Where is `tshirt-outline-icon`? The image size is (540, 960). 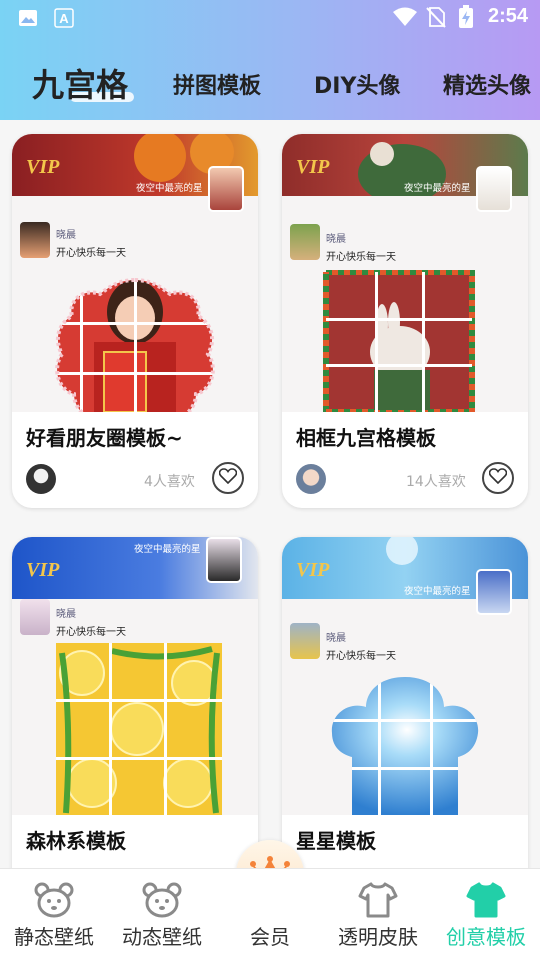
tshirt-outline-icon is located at coordinates (378, 902).